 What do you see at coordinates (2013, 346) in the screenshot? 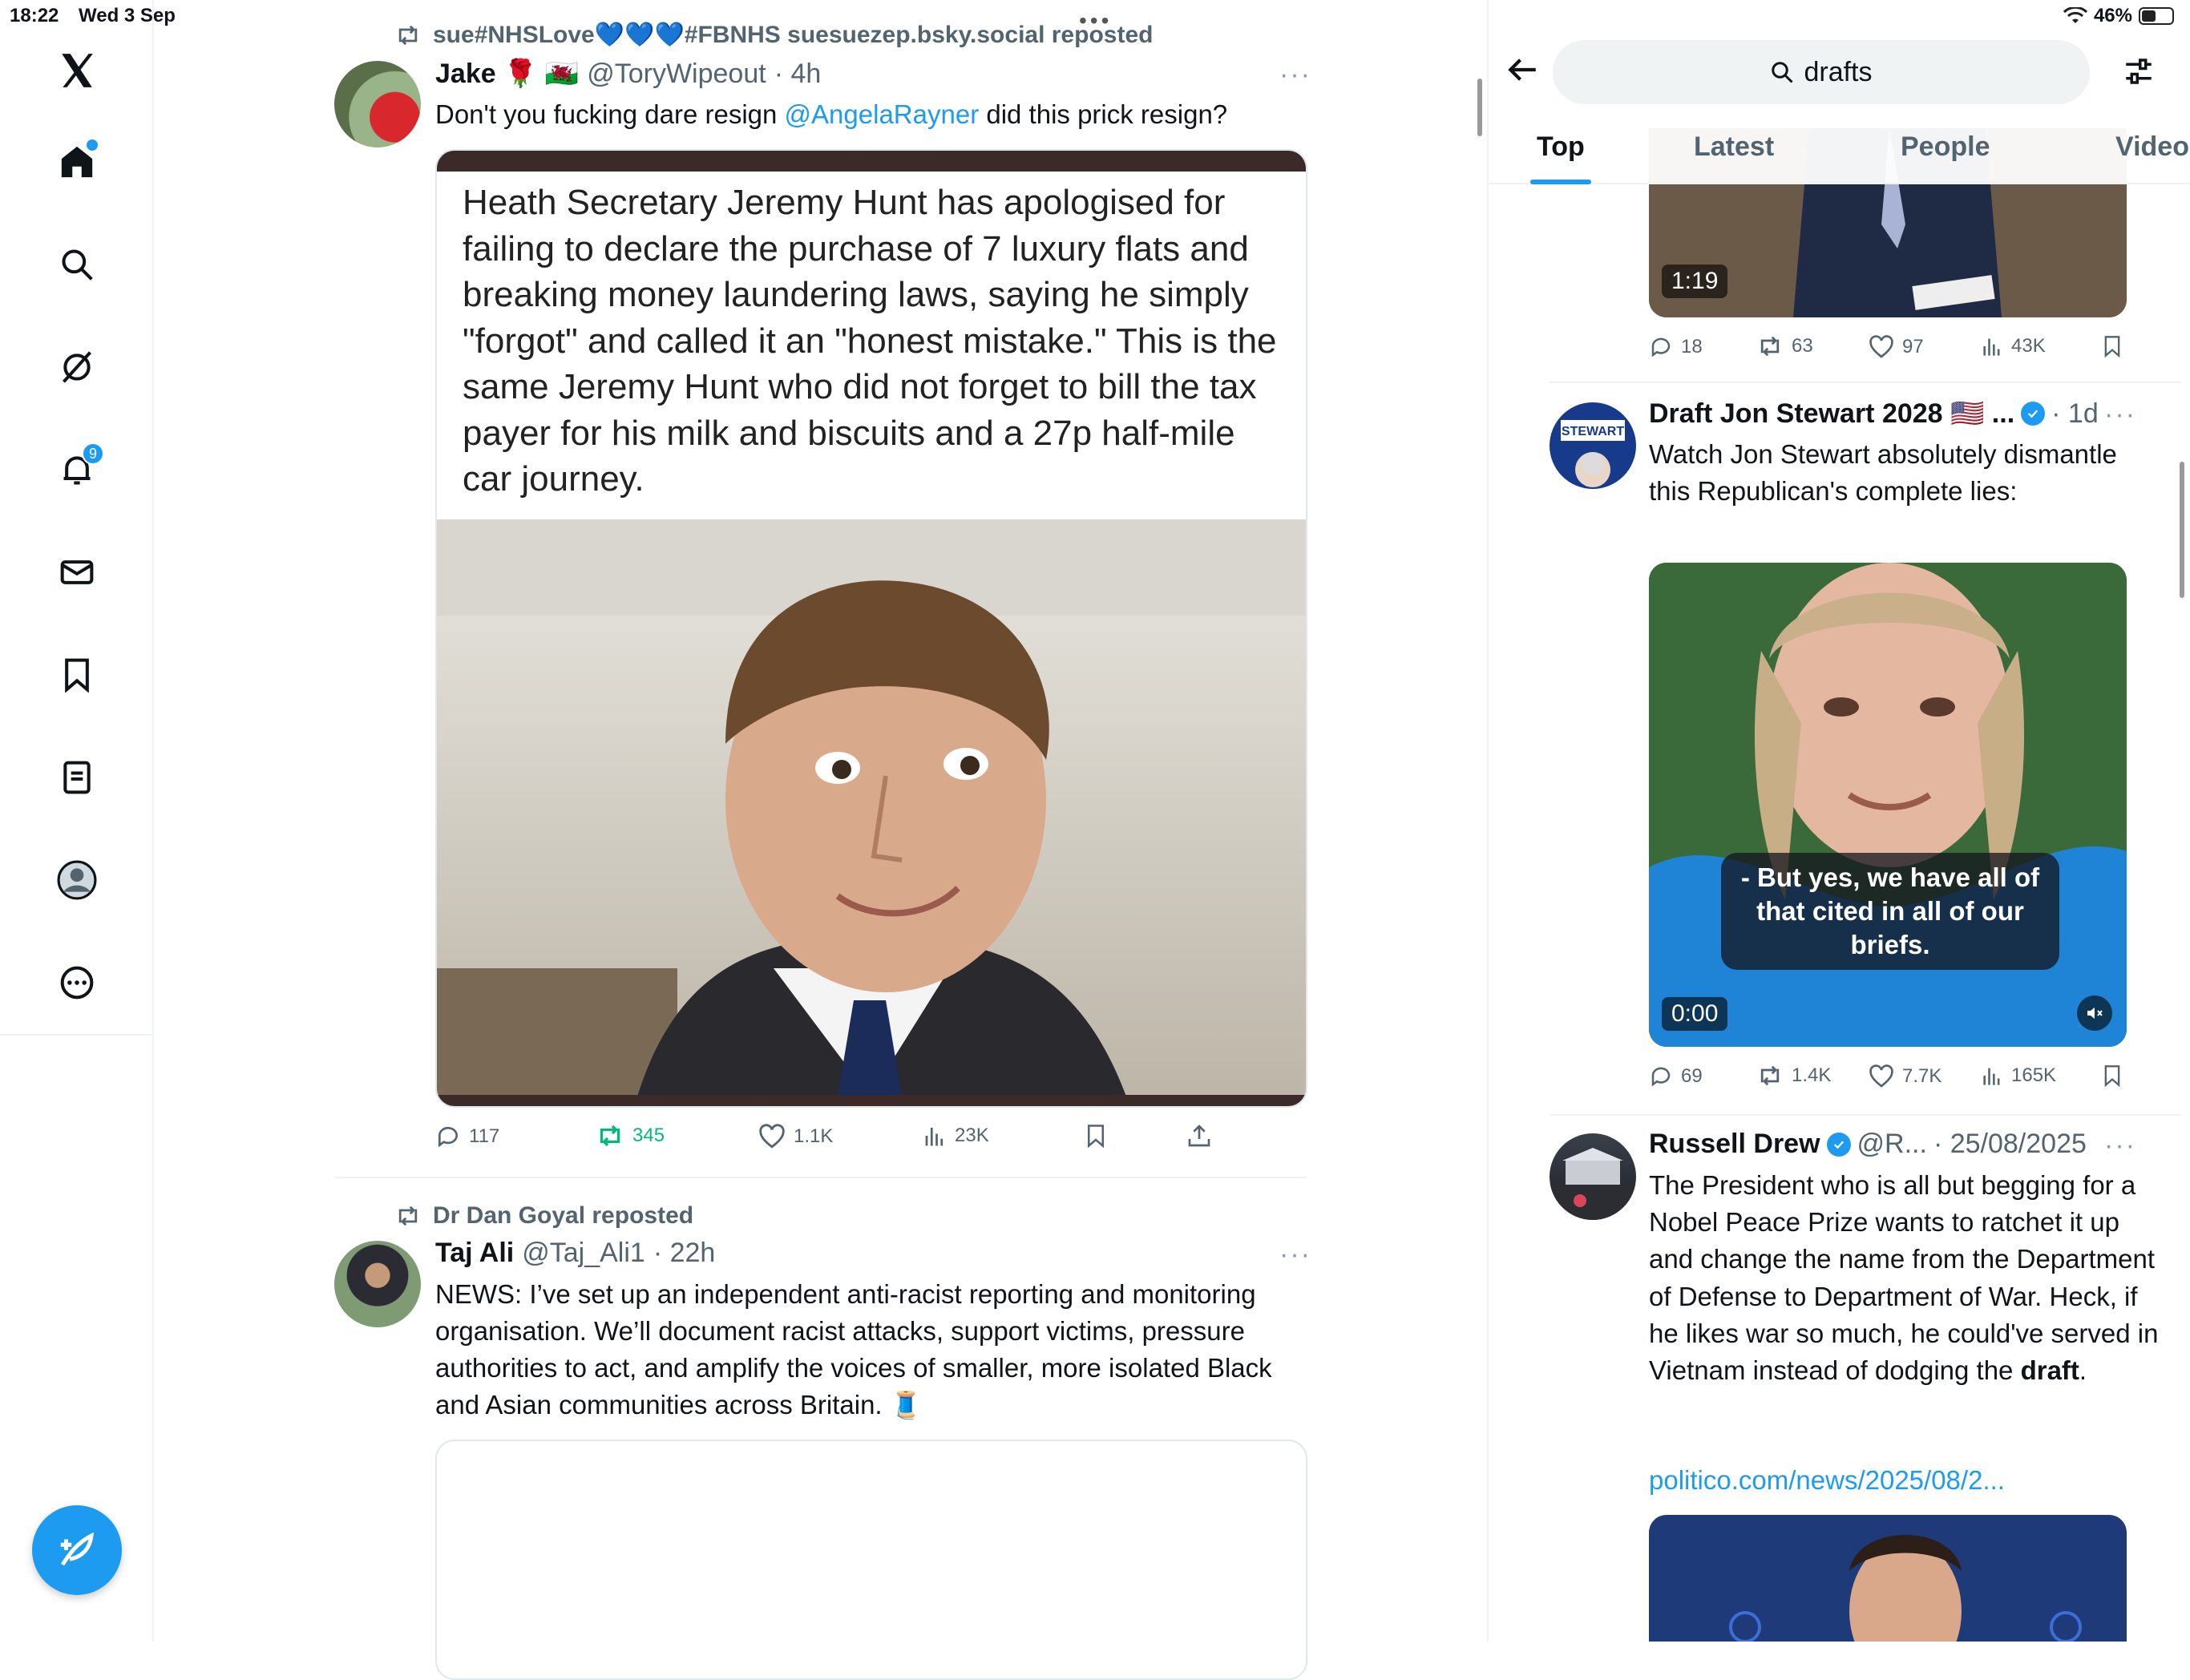
I see `views-button: 43K` at bounding box center [2013, 346].